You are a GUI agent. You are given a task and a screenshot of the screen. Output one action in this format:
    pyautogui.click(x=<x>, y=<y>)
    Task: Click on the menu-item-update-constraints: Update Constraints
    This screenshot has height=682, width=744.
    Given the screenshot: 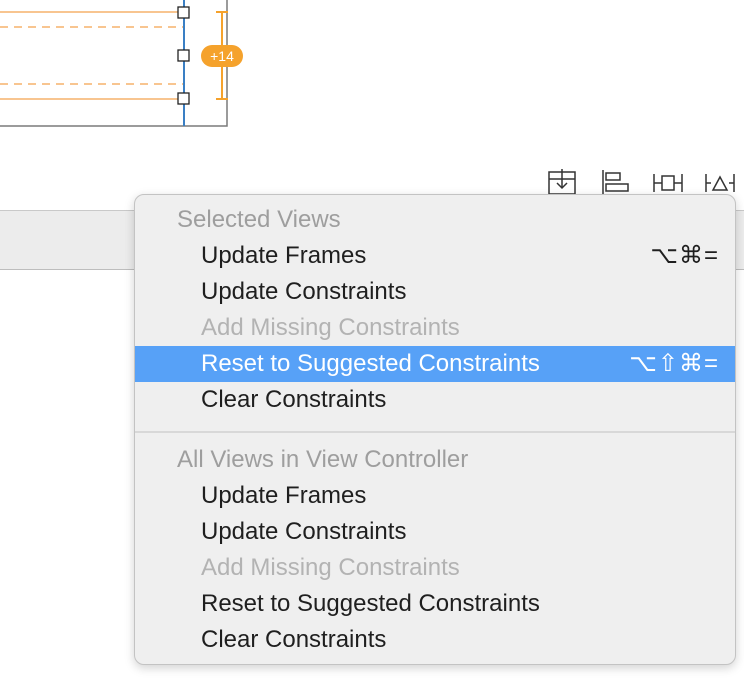 What is the action you would take?
    pyautogui.click(x=435, y=292)
    